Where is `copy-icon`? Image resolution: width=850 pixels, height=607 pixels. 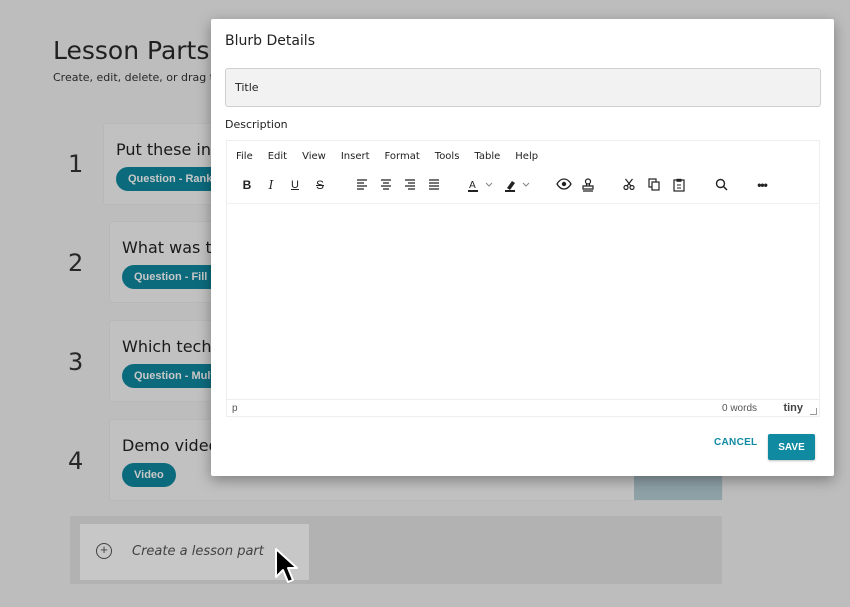
copy-icon is located at coordinates (654, 185).